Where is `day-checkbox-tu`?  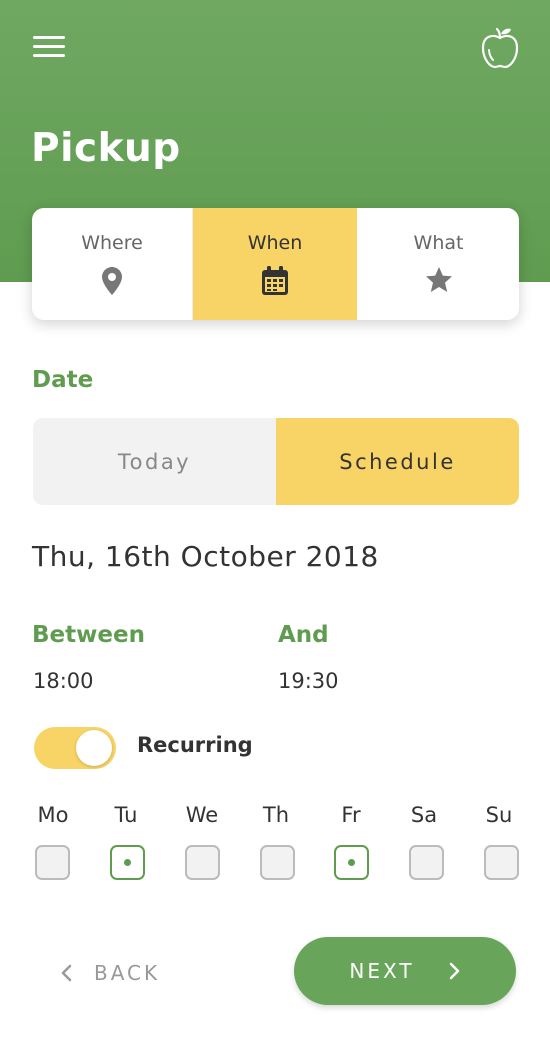
day-checkbox-tu is located at coordinates (127, 862).